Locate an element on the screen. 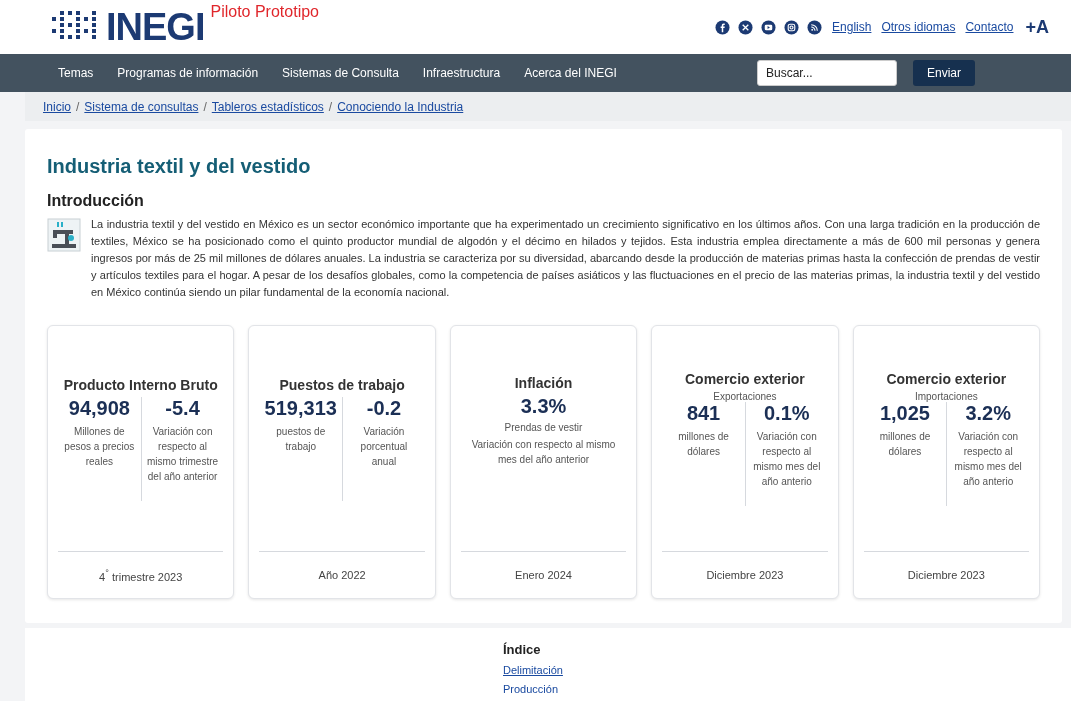  card-period: Enero 2024 is located at coordinates (543, 575).